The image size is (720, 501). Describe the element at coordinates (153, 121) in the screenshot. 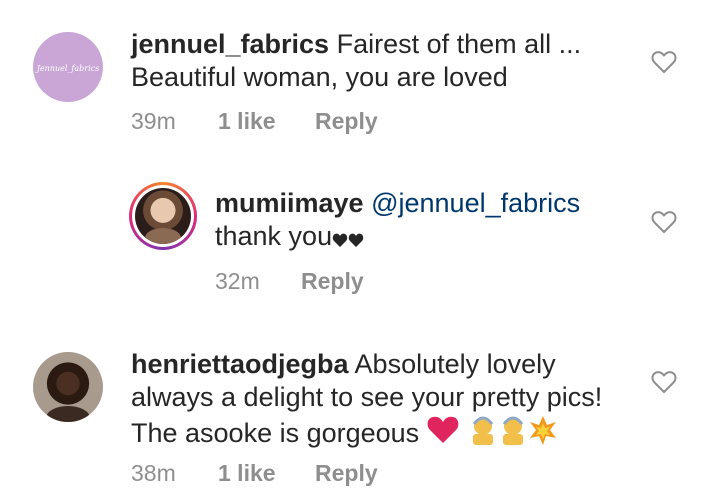

I see `comment-time: 39m` at that location.